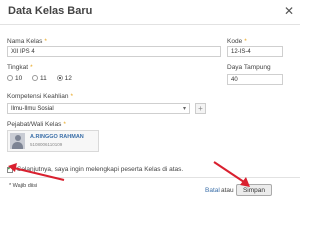 The width and height of the screenshot is (320, 240). What do you see at coordinates (19, 78) in the screenshot?
I see `radio-label: 10` at bounding box center [19, 78].